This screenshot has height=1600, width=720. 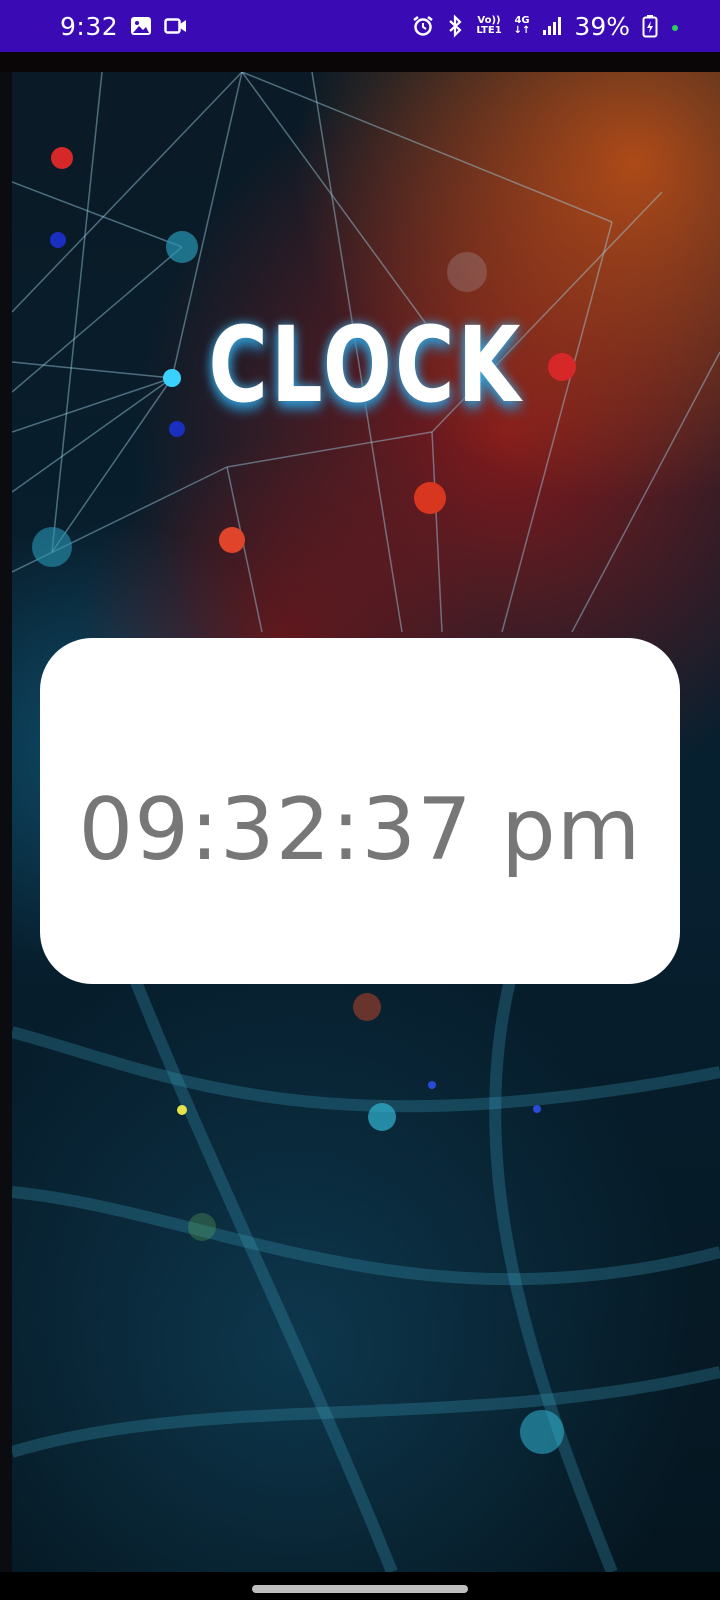 I want to click on clock-time-display: 09:32:37 pm, so click(x=360, y=830).